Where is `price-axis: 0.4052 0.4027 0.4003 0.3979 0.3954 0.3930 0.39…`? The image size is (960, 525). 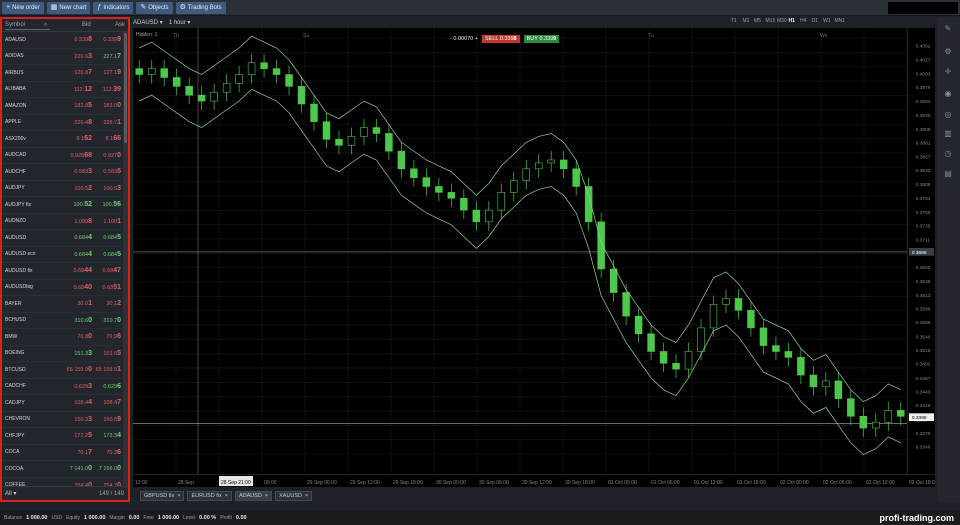
price-axis: 0.4052 0.4027 0.4003 0.3979 0.3954 0.3930 0.39… is located at coordinates (921, 251).